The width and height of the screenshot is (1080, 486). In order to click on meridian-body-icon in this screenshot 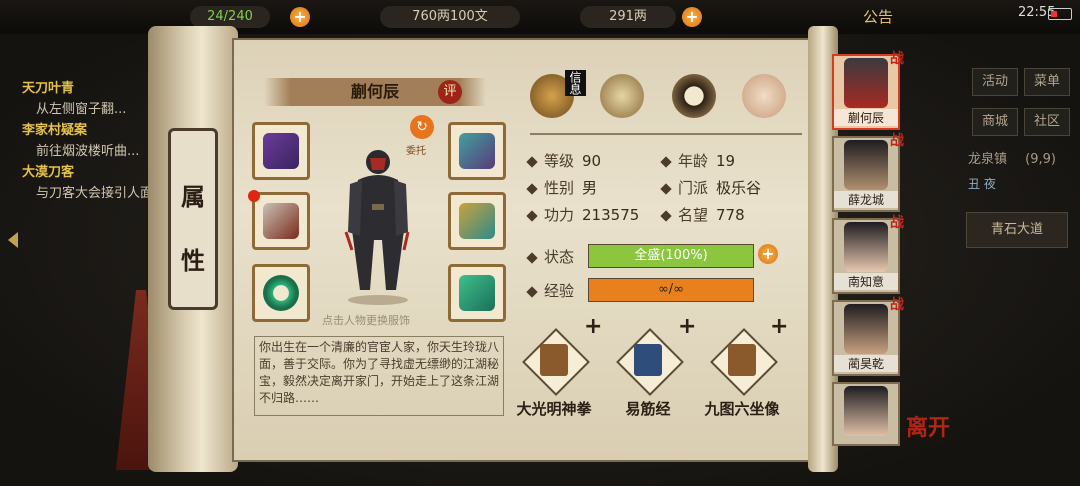, I will do `click(764, 96)`.